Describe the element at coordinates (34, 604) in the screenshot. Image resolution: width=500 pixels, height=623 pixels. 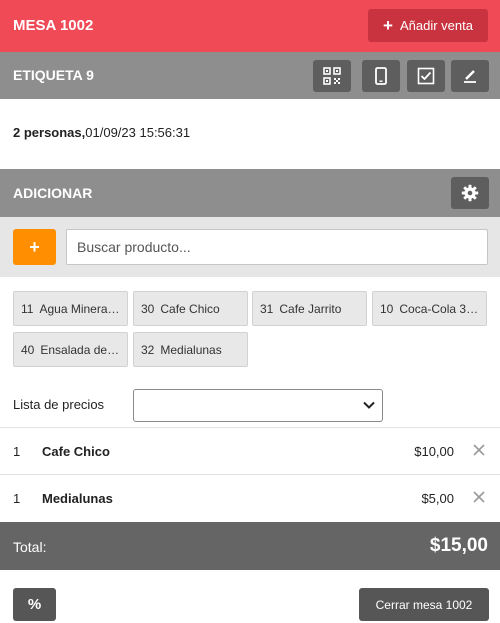
I see `discount-button: %` at that location.